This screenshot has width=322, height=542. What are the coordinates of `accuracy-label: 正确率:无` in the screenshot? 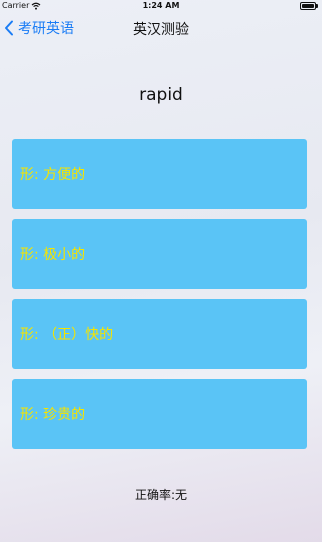 It's located at (161, 495).